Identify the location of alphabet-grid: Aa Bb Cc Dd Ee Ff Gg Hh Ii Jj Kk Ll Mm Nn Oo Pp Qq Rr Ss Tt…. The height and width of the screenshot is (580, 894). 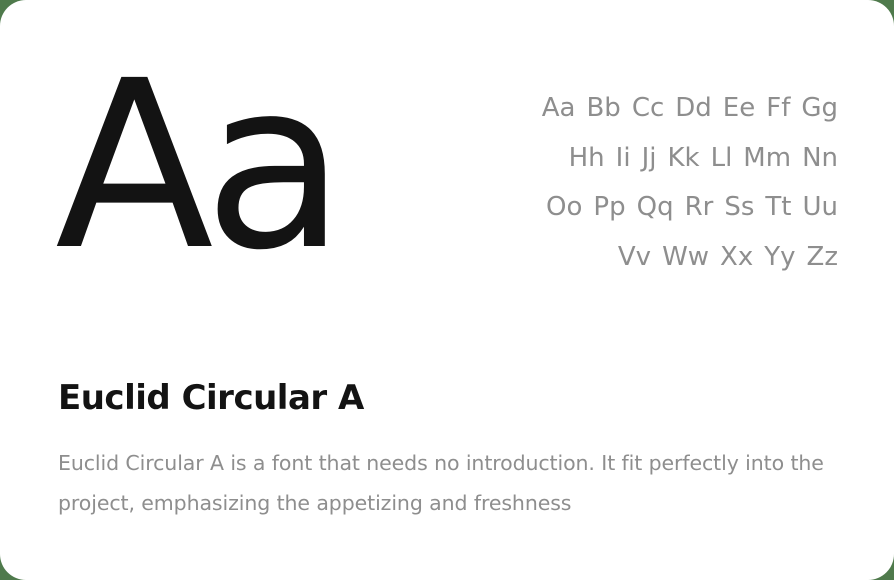
(684, 183).